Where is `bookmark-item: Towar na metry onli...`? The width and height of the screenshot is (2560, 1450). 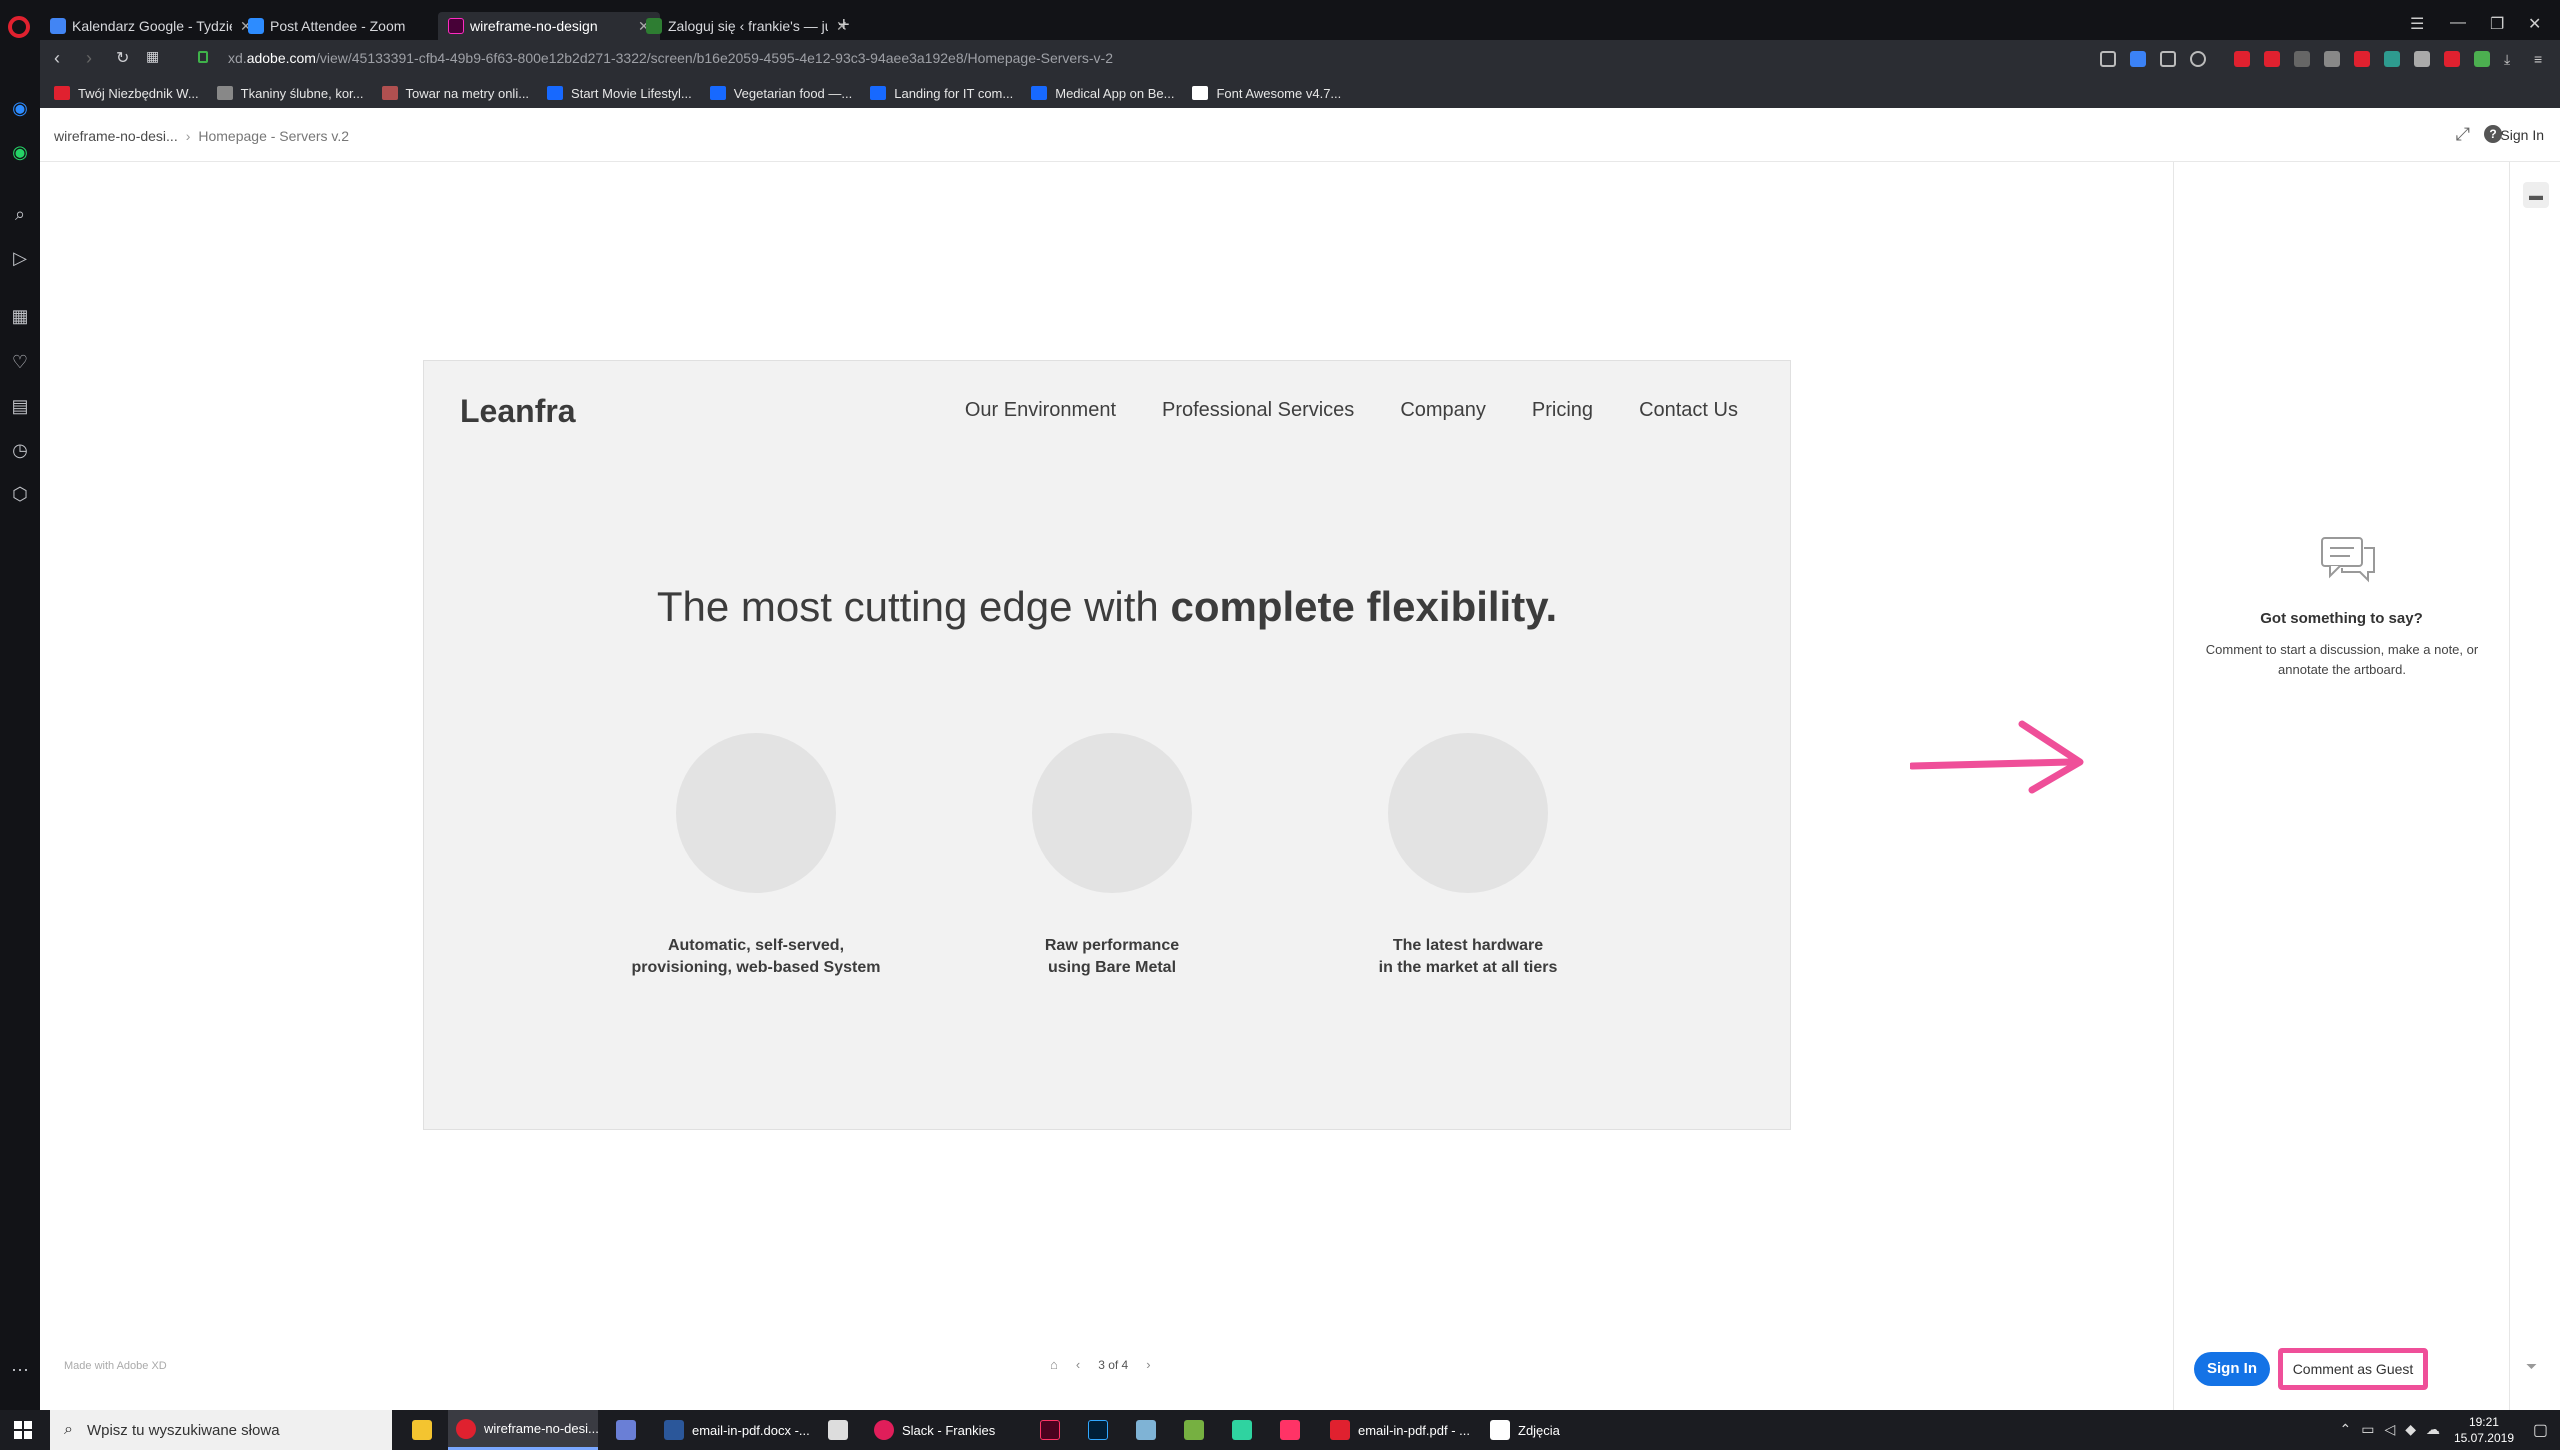
bookmark-item: Towar na metry onli... is located at coordinates (455, 93).